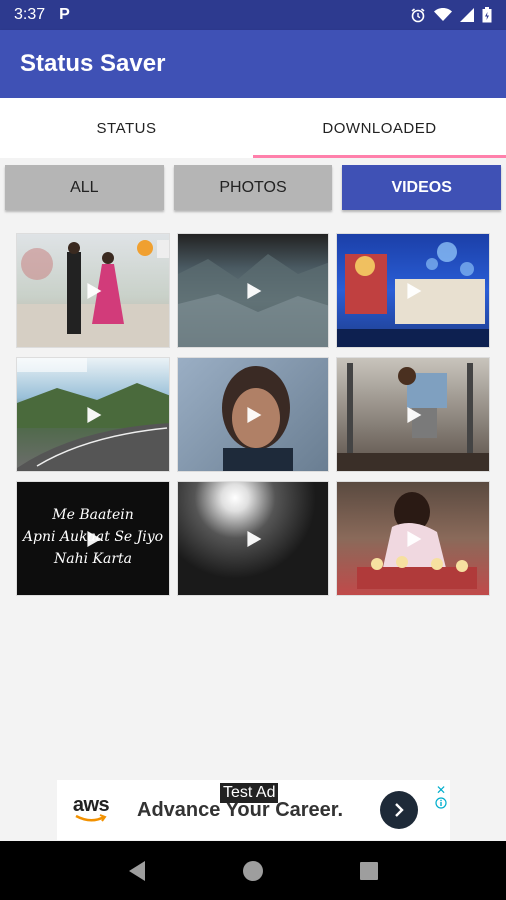 The height and width of the screenshot is (900, 506). I want to click on ad-choices: ✕, so click(441, 796).